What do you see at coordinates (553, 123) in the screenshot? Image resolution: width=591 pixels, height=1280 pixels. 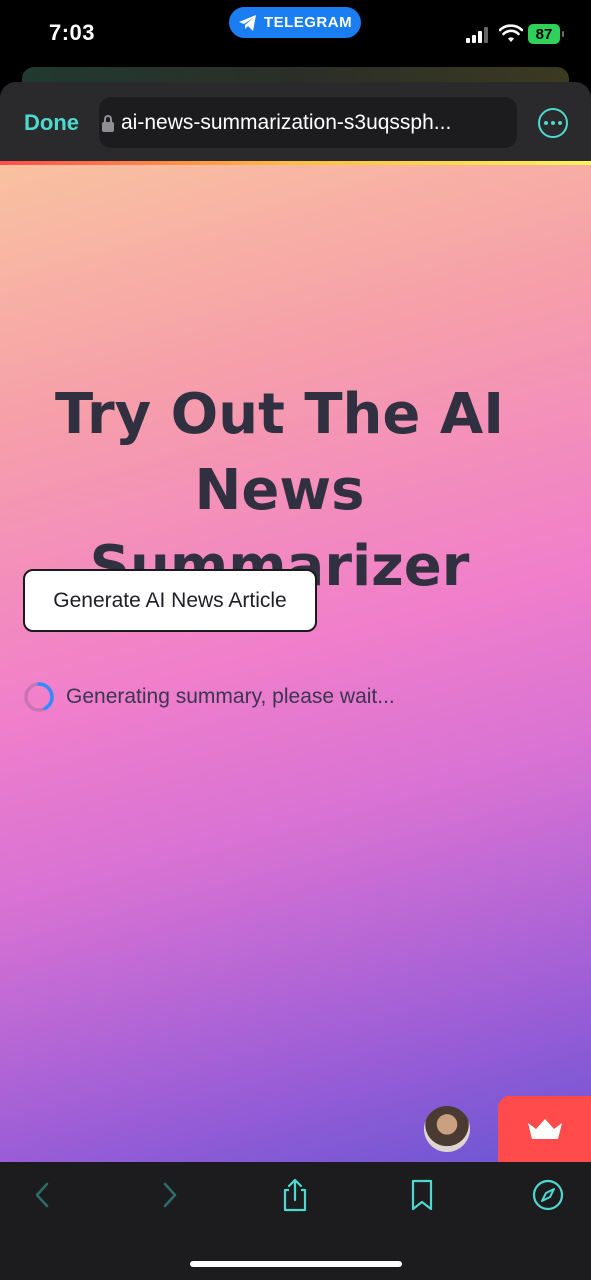 I see `more-button` at bounding box center [553, 123].